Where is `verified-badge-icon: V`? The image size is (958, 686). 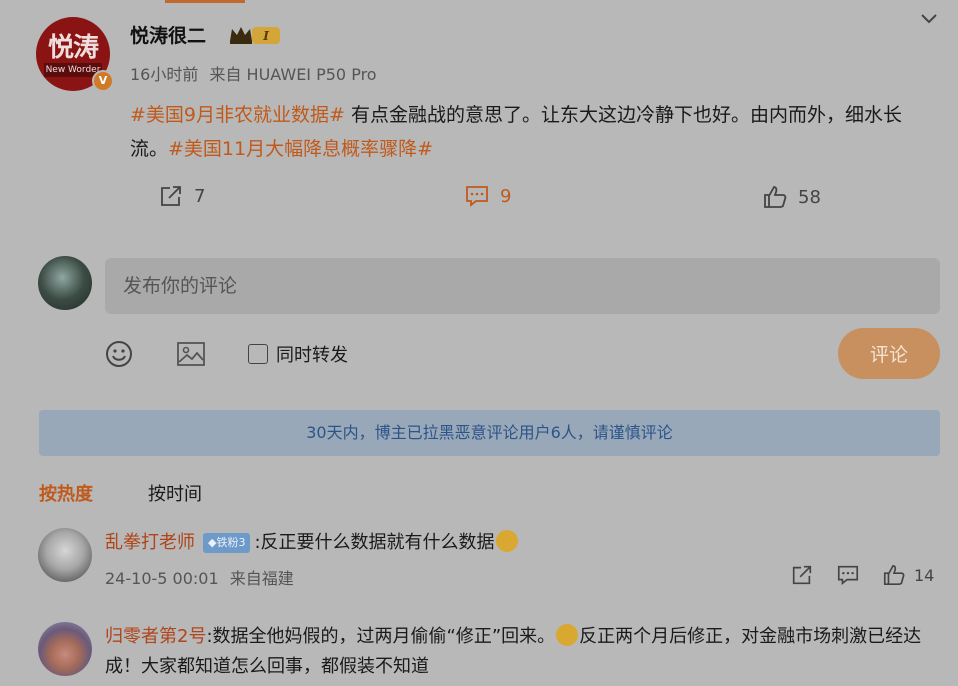 verified-badge-icon: V is located at coordinates (103, 81).